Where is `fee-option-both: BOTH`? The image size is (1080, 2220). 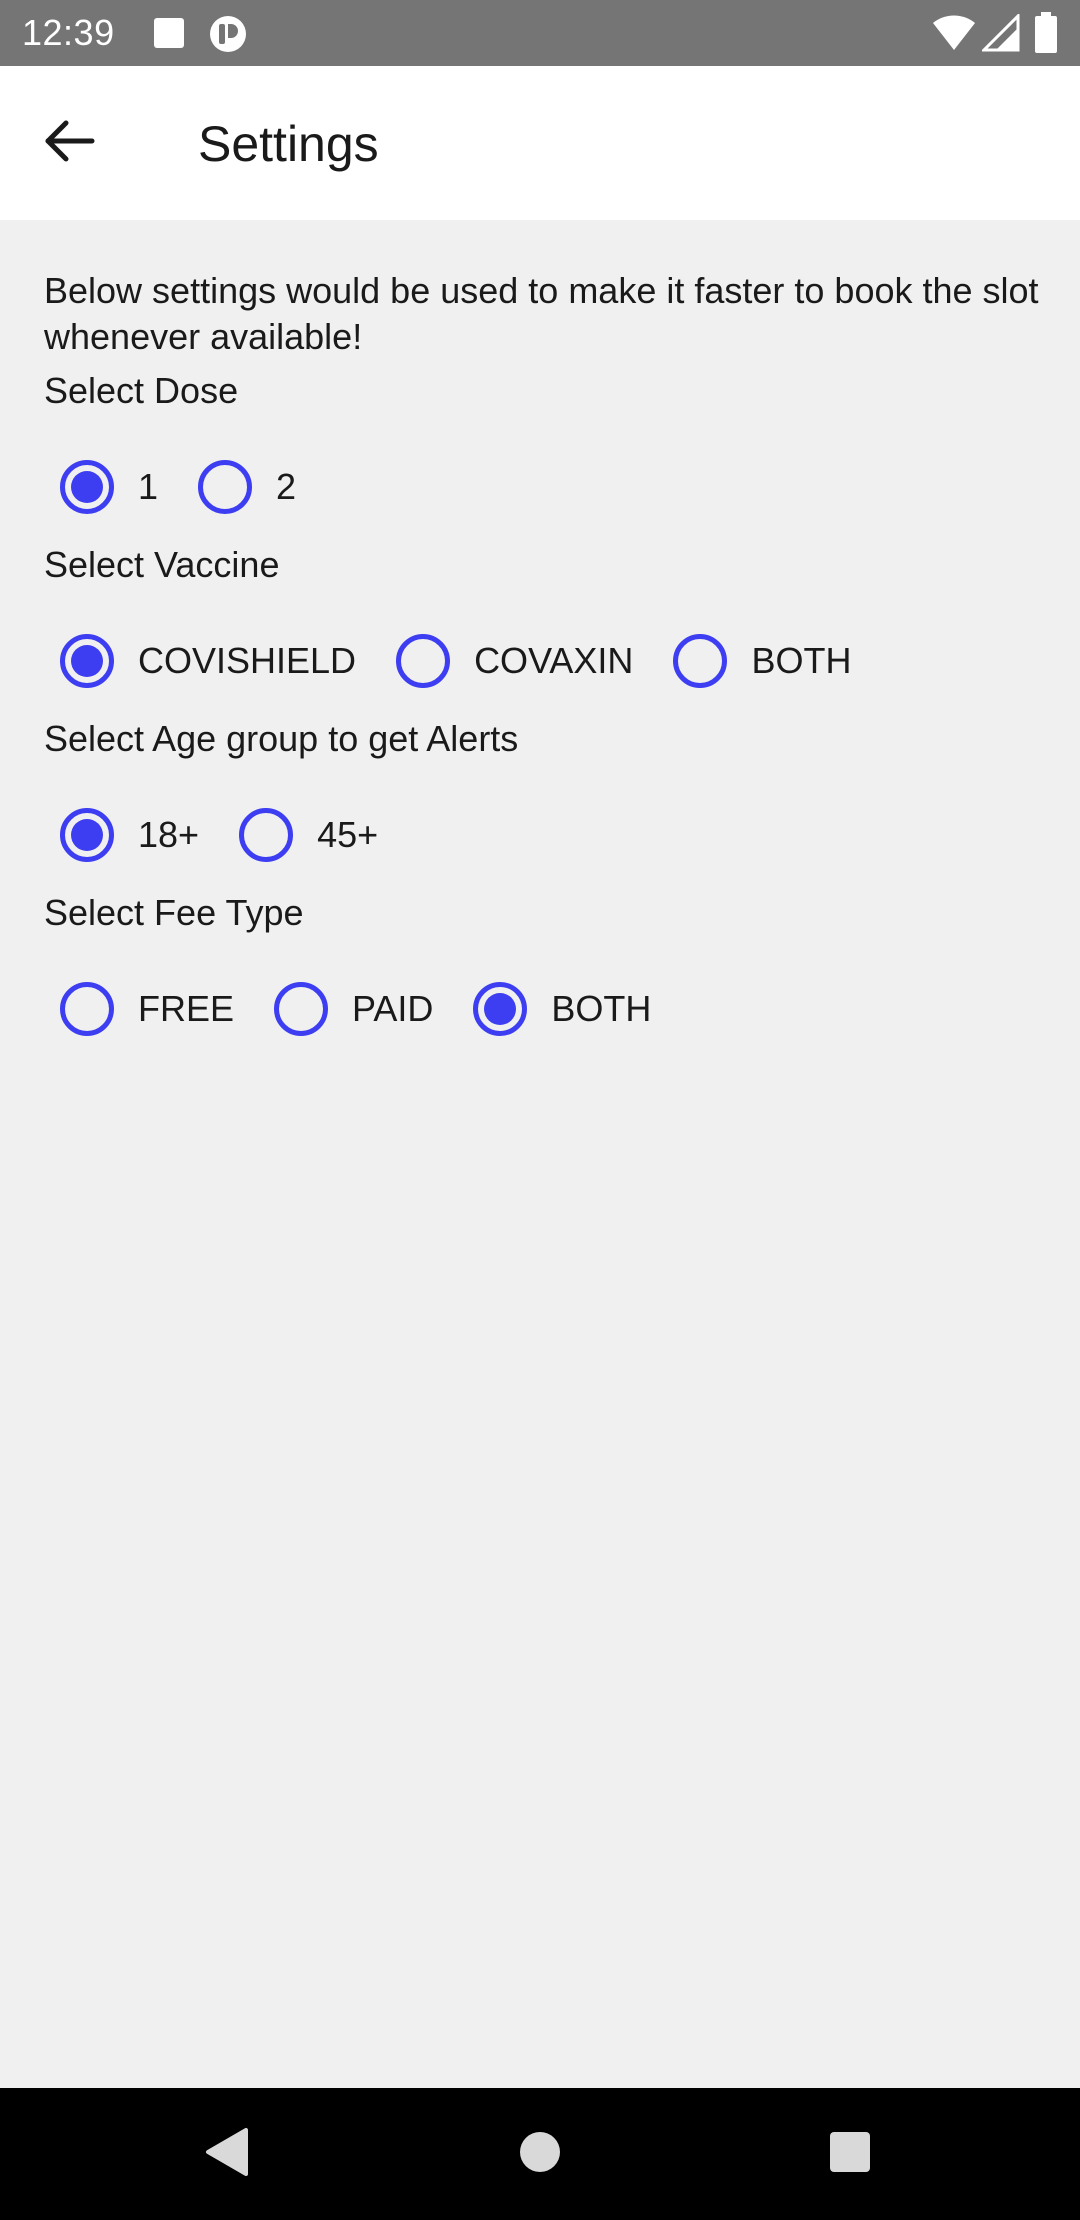
fee-option-both: BOTH is located at coordinates (554, 1009).